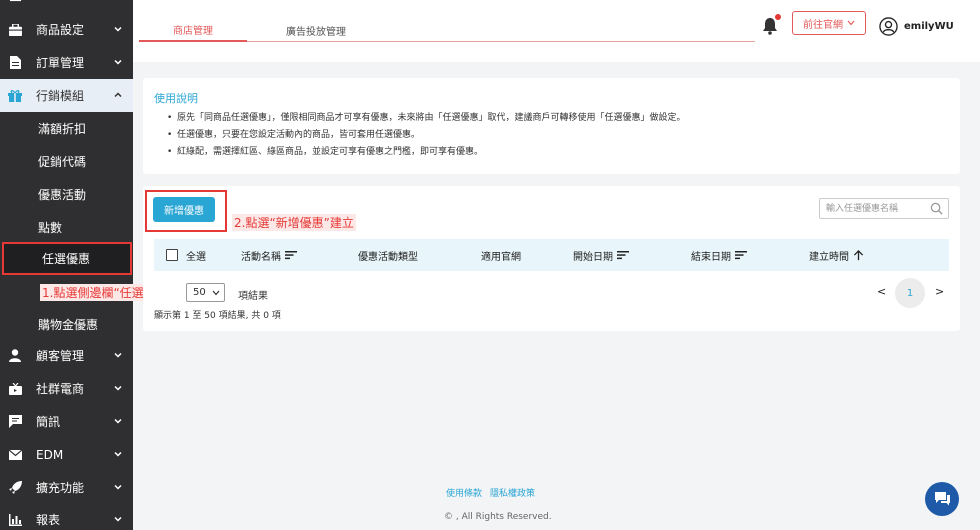 This screenshot has height=530, width=980. Describe the element at coordinates (15, 1) in the screenshot. I see `store-icon` at that location.